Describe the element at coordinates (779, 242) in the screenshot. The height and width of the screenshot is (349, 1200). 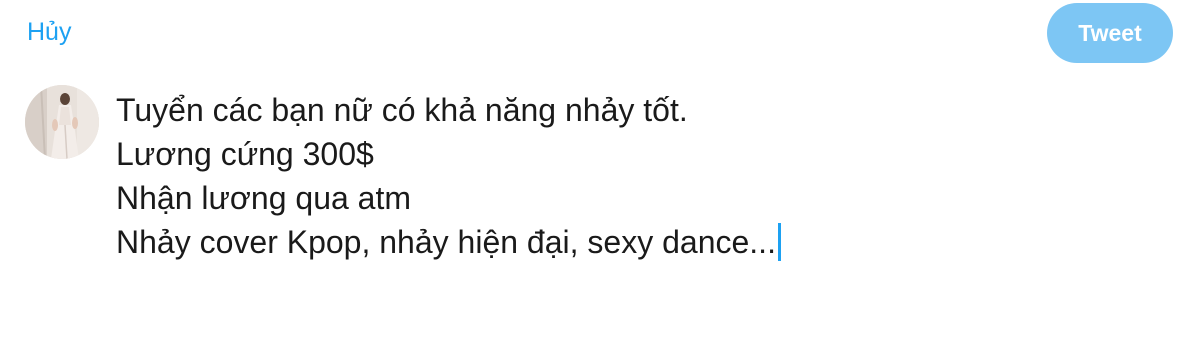
I see `text-cursor` at that location.